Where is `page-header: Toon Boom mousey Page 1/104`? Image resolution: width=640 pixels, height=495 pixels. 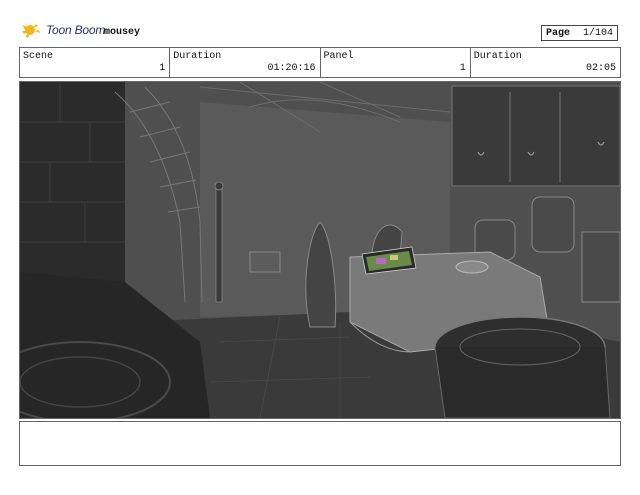 page-header: Toon Boom mousey Page 1/104 is located at coordinates (320, 24).